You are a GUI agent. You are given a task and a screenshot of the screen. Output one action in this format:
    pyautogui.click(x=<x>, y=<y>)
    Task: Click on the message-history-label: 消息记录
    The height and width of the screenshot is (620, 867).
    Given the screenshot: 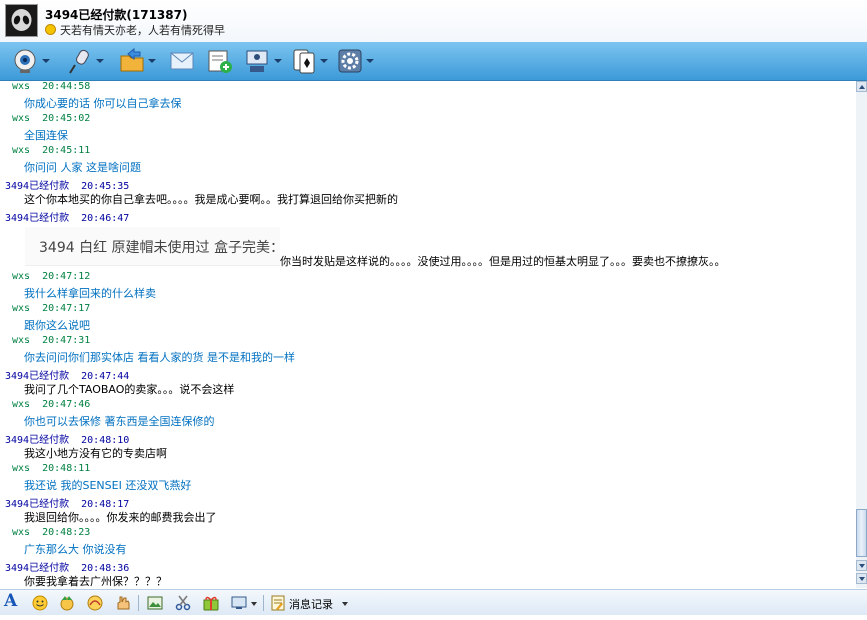 What is the action you would take?
    pyautogui.click(x=311, y=604)
    